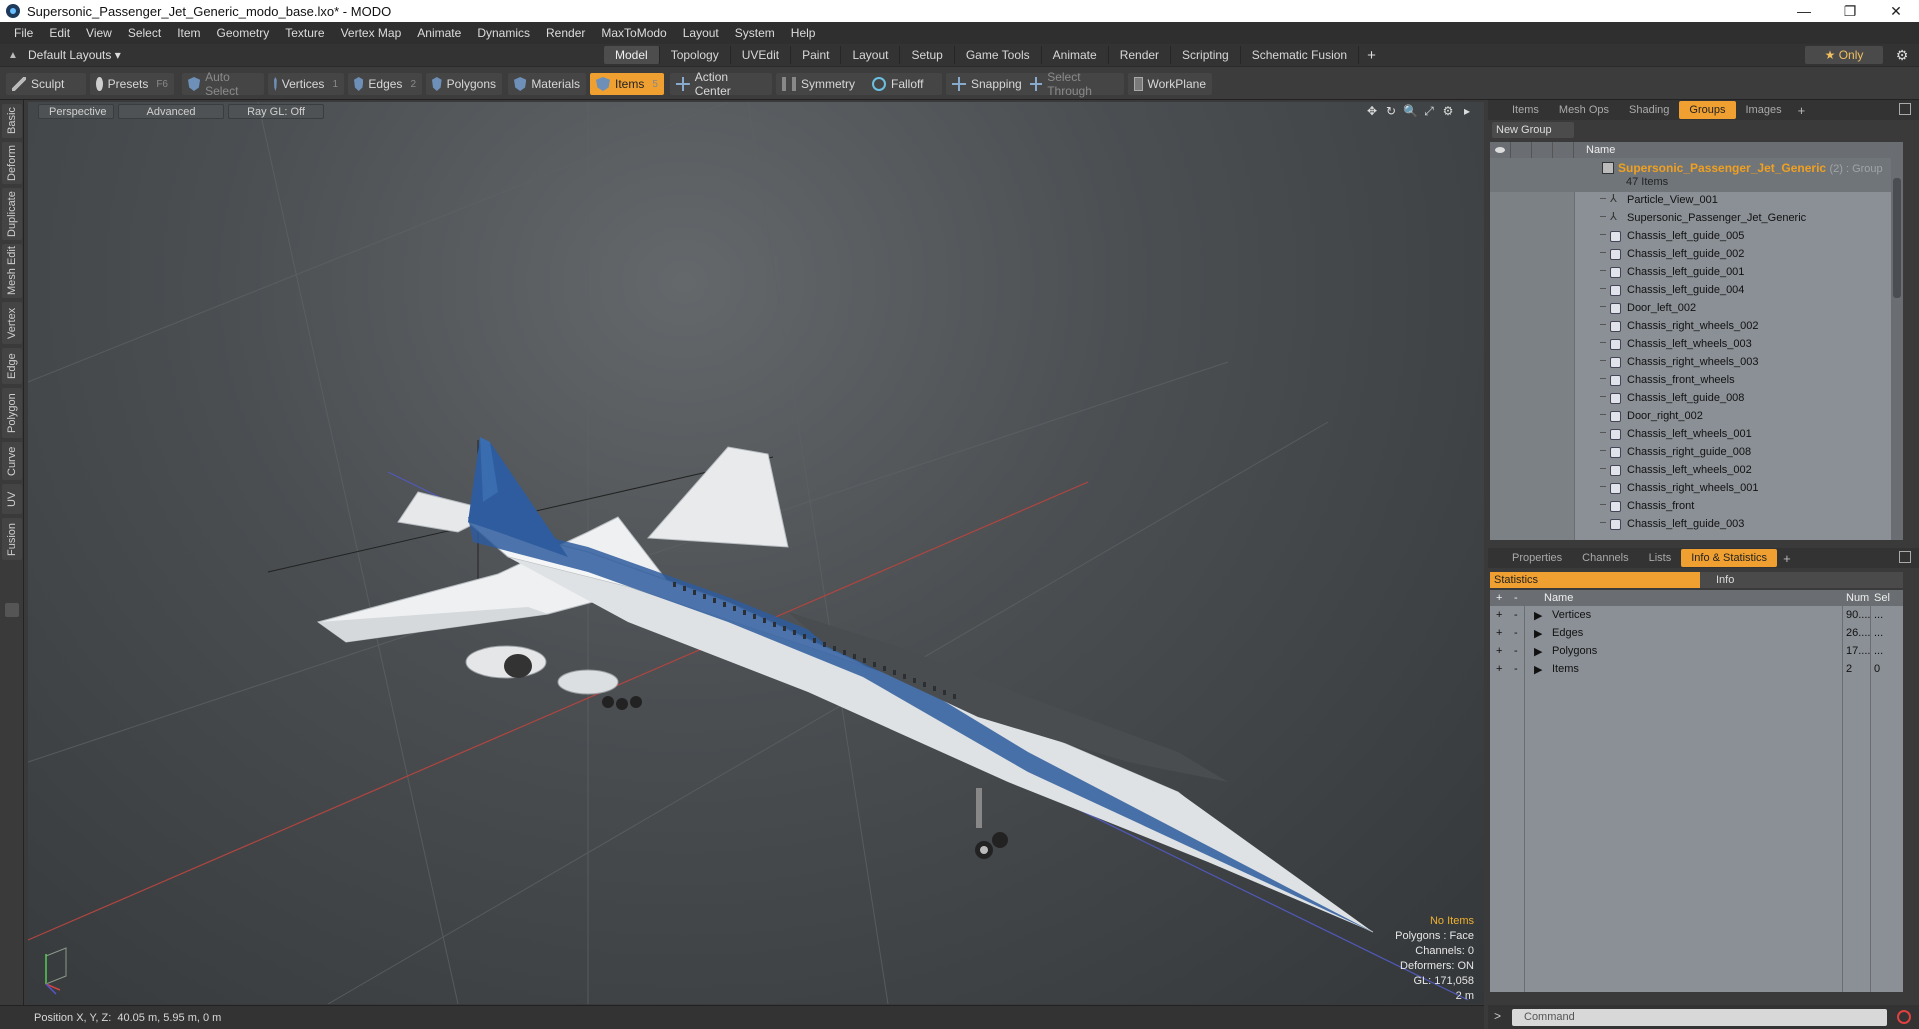 This screenshot has width=1919, height=1029. I want to click on close-button: ✕, so click(1896, 11).